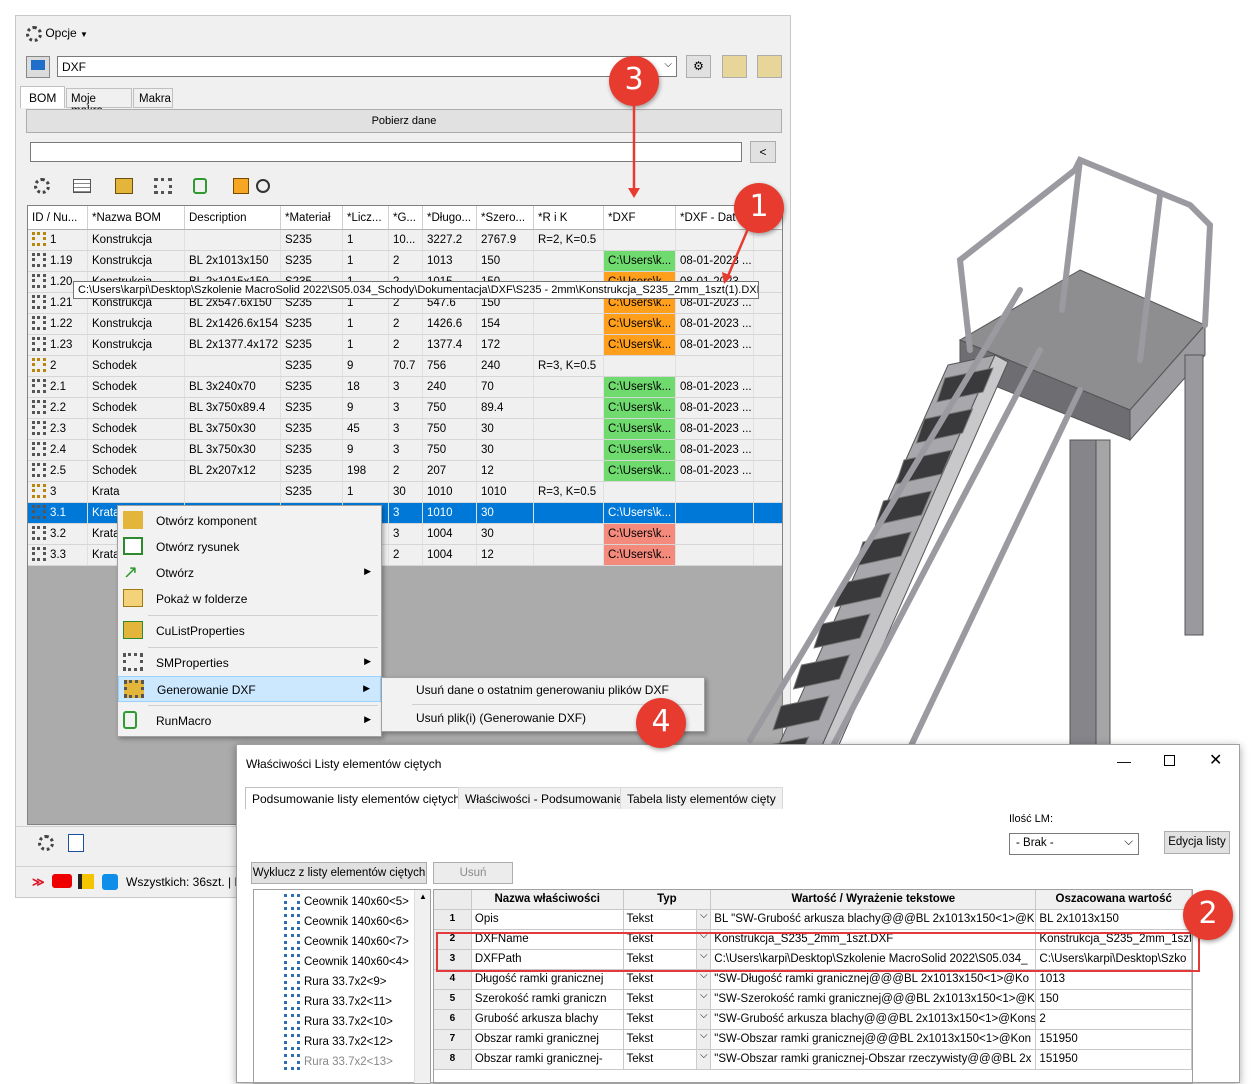 The image size is (1254, 1084). Describe the element at coordinates (249, 721) in the screenshot. I see `menu-runmacro: RunMacro ▶` at that location.